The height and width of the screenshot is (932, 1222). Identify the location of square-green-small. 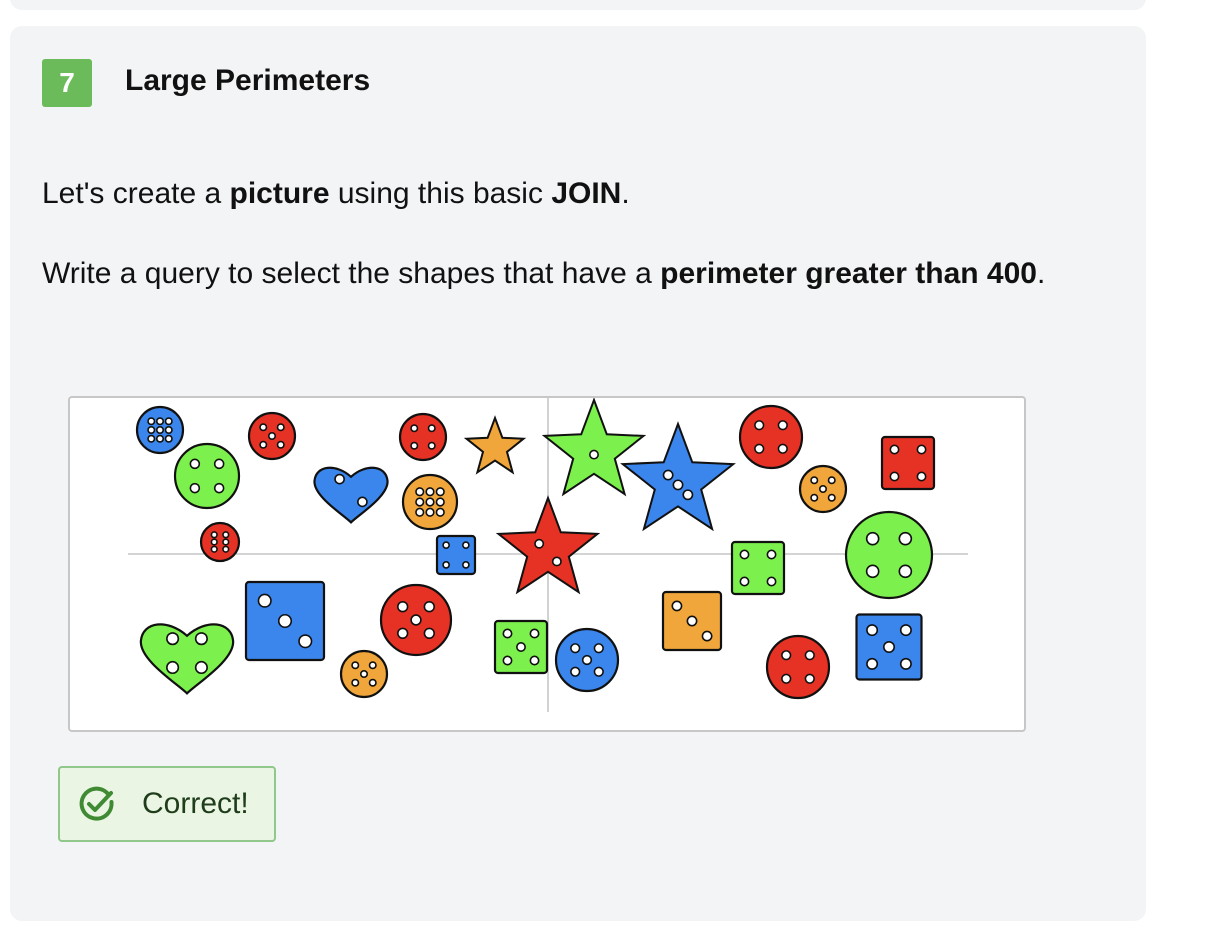
(521, 647).